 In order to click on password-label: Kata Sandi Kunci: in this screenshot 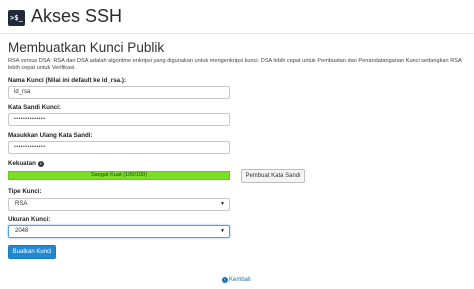, I will do `click(34, 107)`.